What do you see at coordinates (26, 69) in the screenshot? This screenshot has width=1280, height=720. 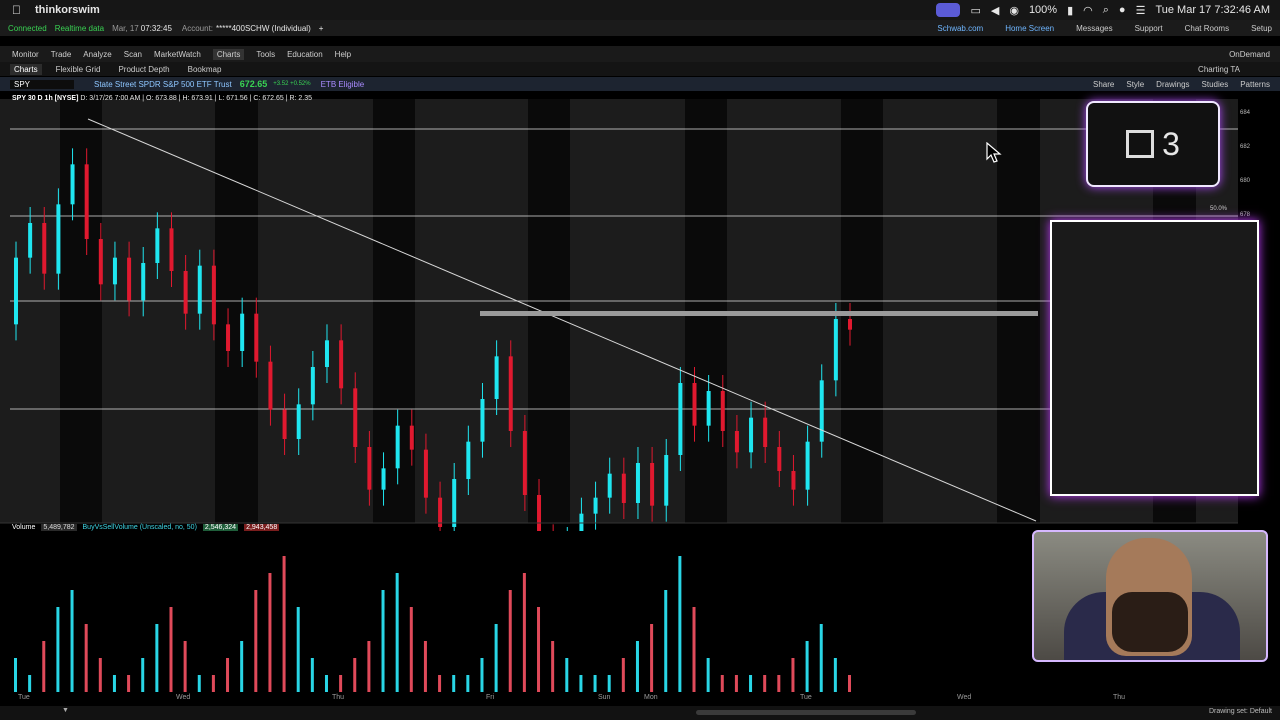 I see `subtab-charts: Charts` at bounding box center [26, 69].